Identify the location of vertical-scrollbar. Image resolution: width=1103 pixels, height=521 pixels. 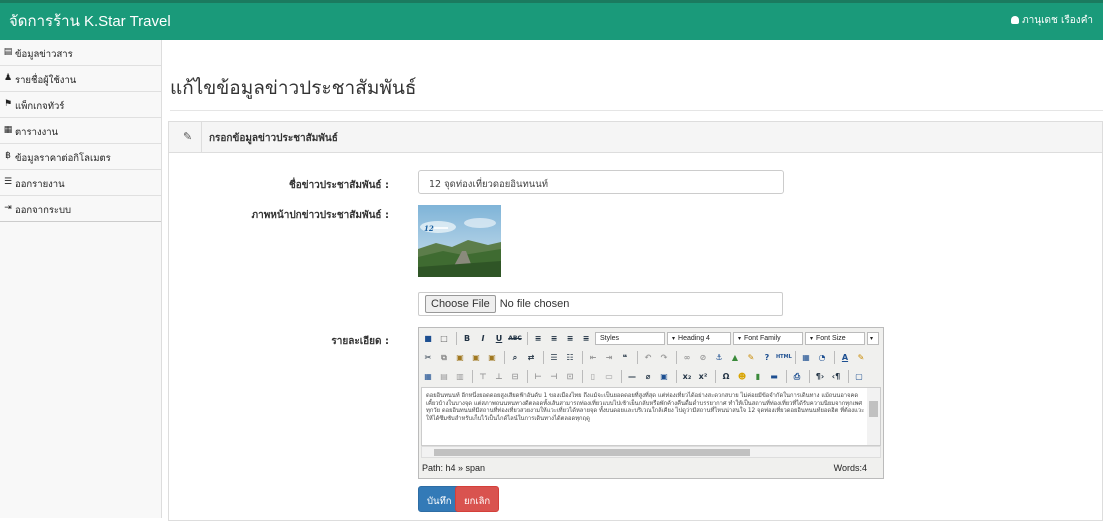
(873, 416).